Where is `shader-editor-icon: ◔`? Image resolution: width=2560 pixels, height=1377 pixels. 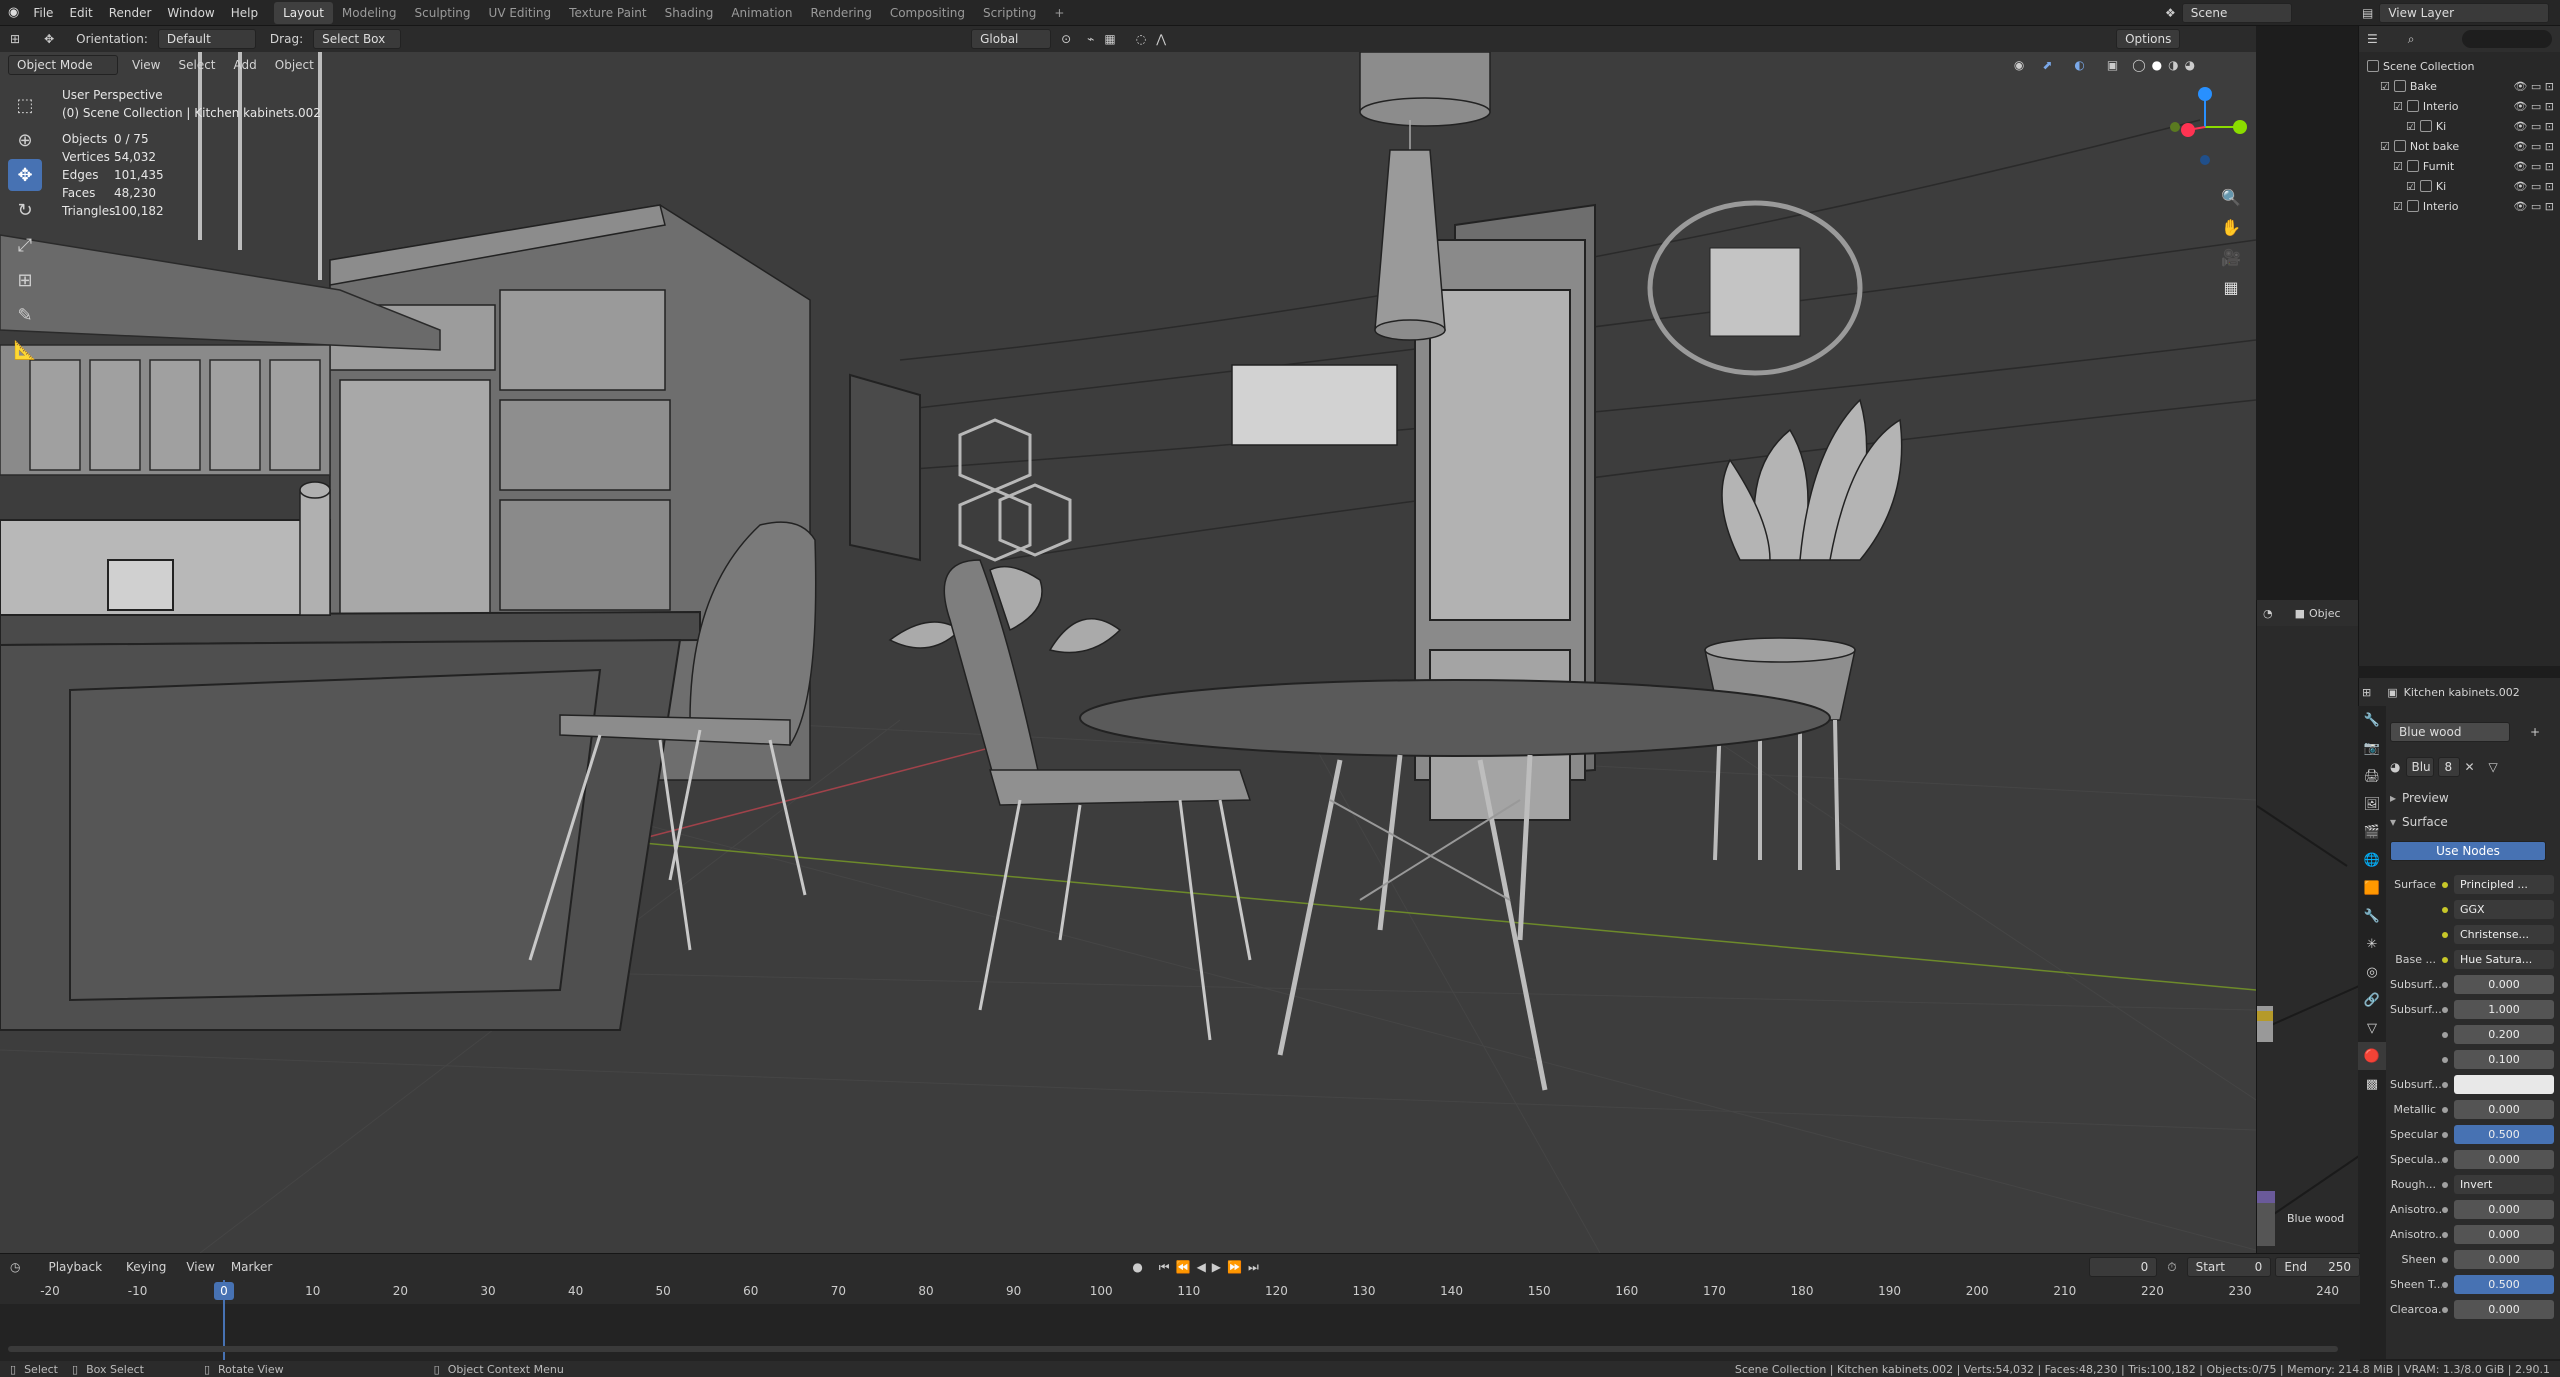
shader-editor-icon: ◔ is located at coordinates (2268, 613).